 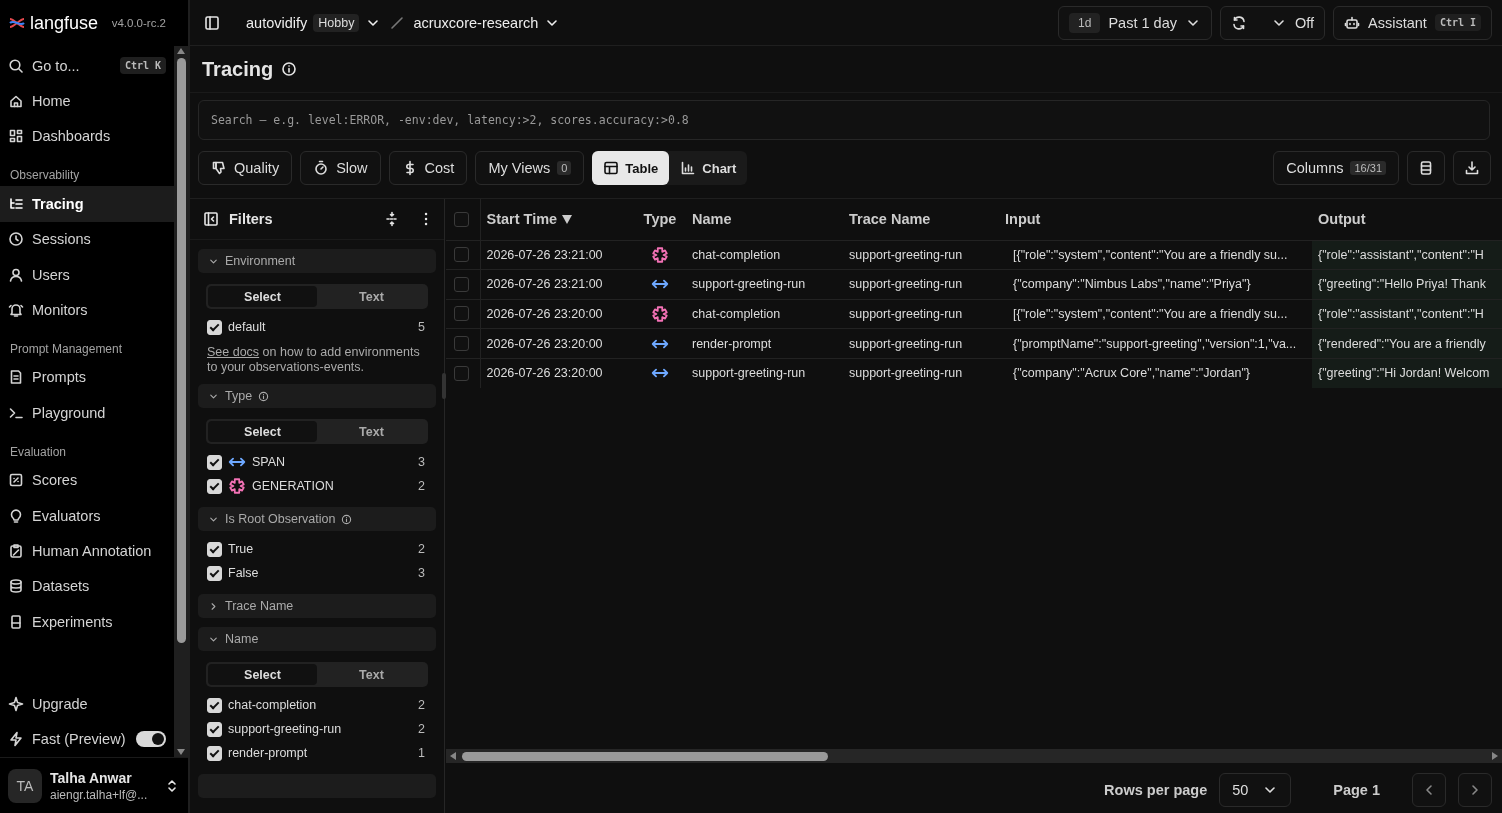 I want to click on nav-item: Monitors, so click(x=87, y=310).